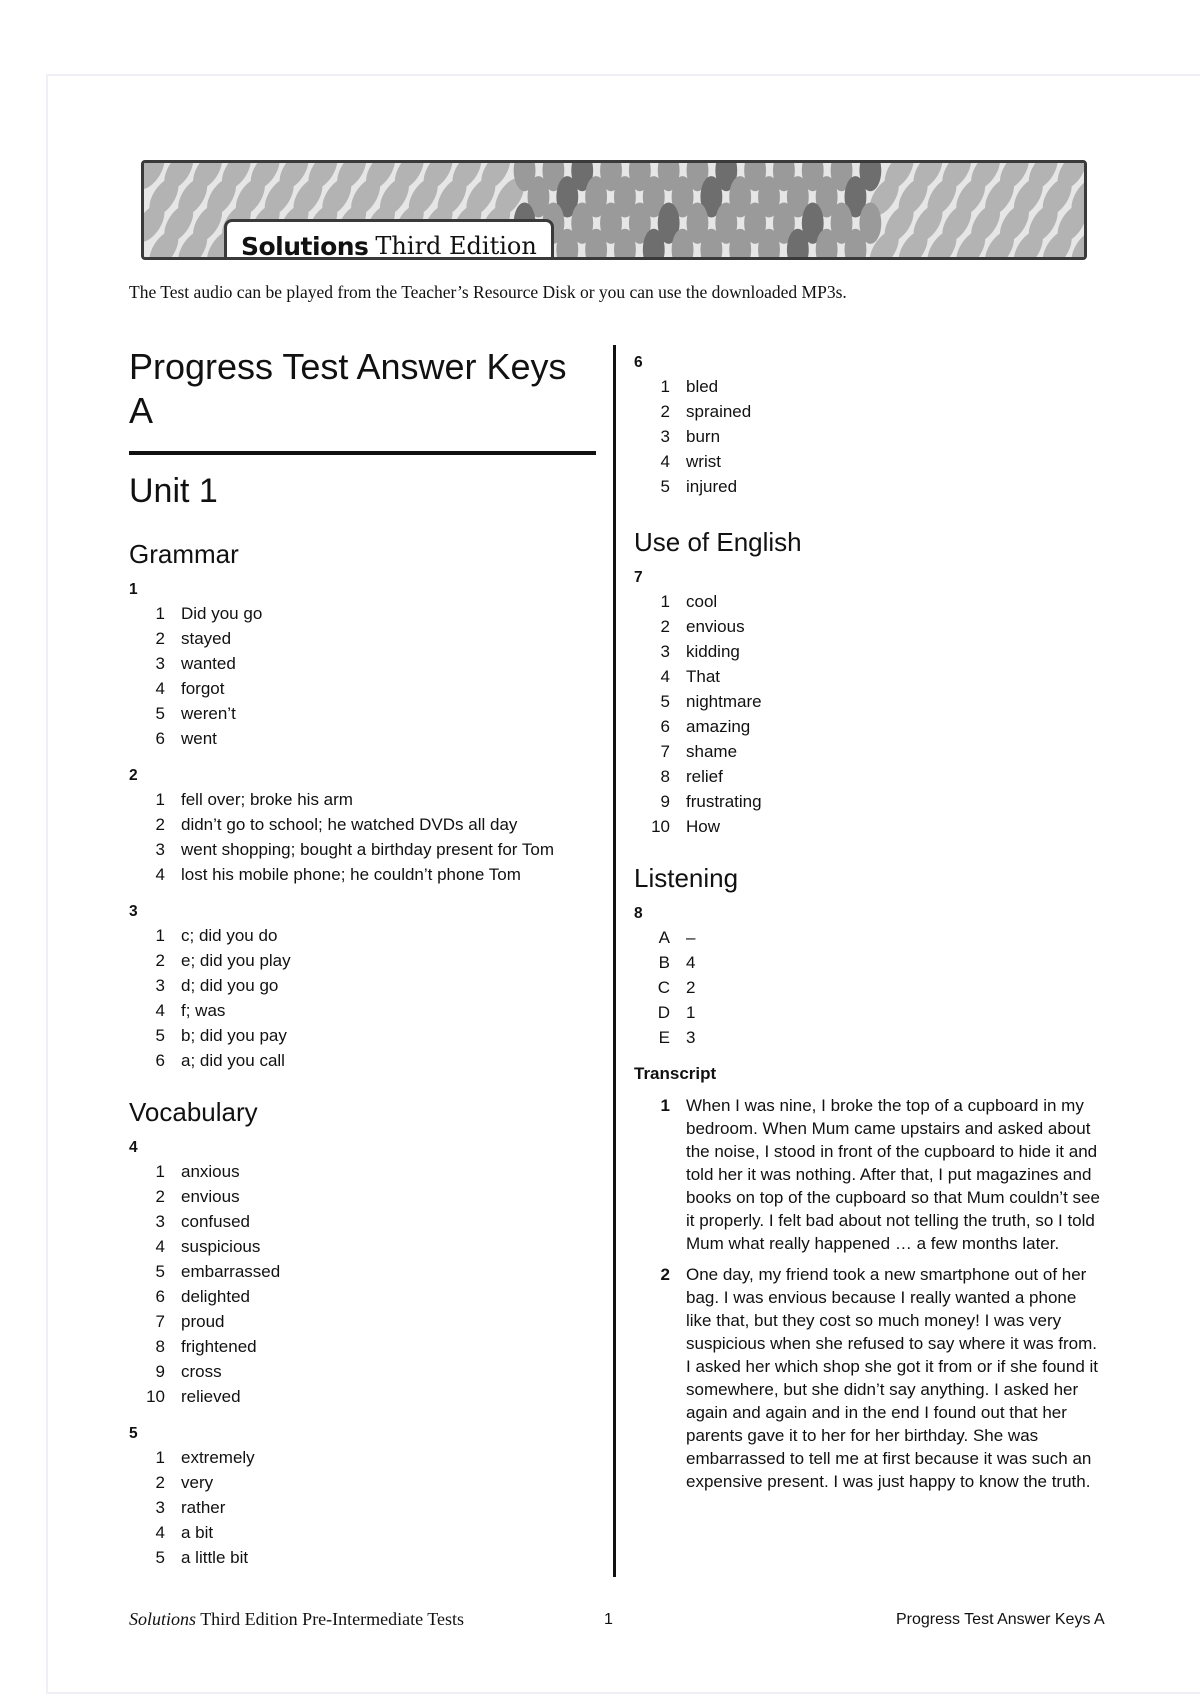 This screenshot has width=1200, height=1697. What do you see at coordinates (203, 1507) in the screenshot?
I see `item-answer: rather` at bounding box center [203, 1507].